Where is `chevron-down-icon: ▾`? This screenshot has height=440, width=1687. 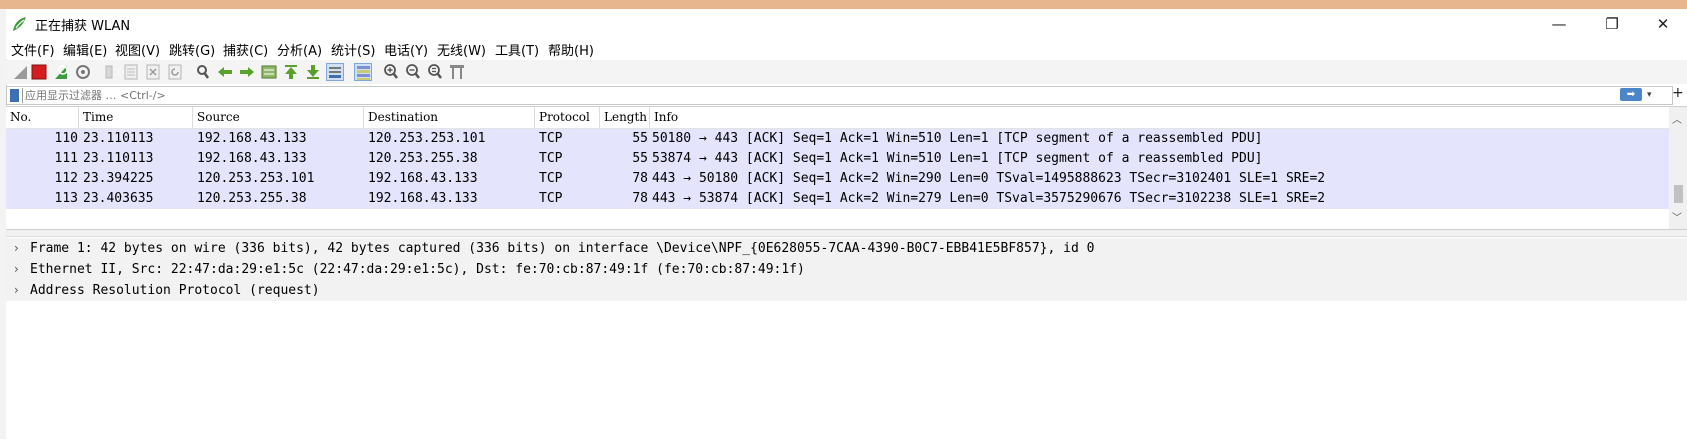 chevron-down-icon: ▾ is located at coordinates (1649, 95).